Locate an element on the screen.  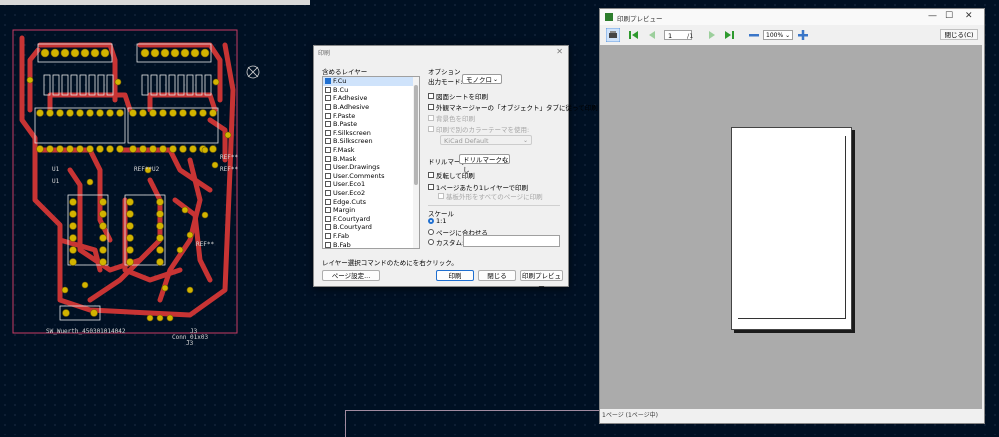
layer-item: B.Courtyard is located at coordinates (371, 227).